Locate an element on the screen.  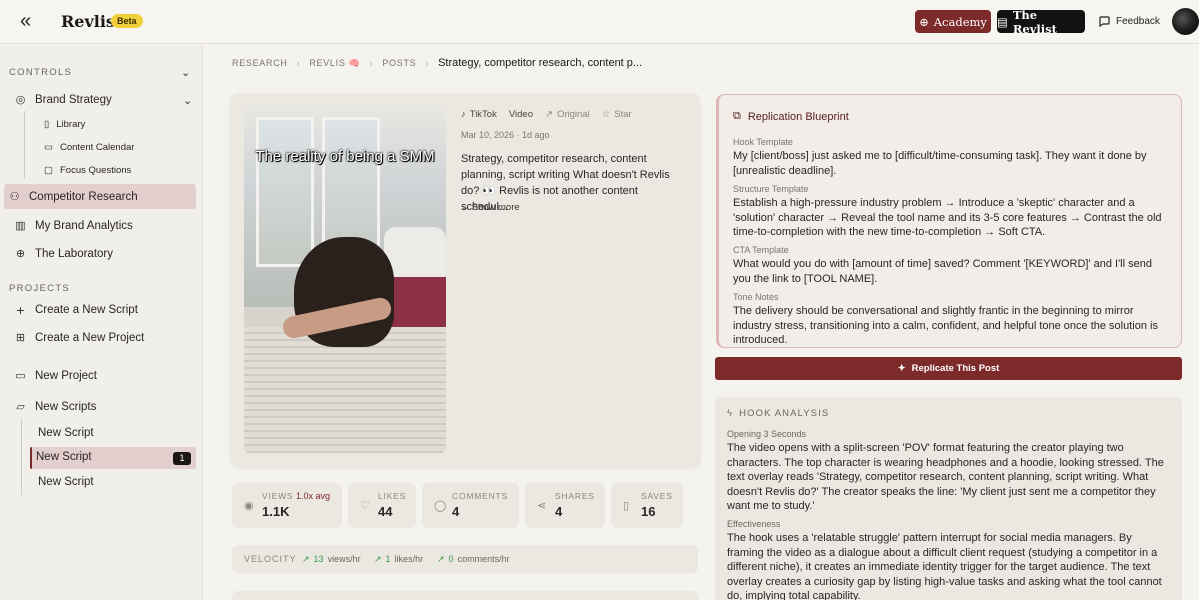
tree-line is located at coordinates (24, 145).